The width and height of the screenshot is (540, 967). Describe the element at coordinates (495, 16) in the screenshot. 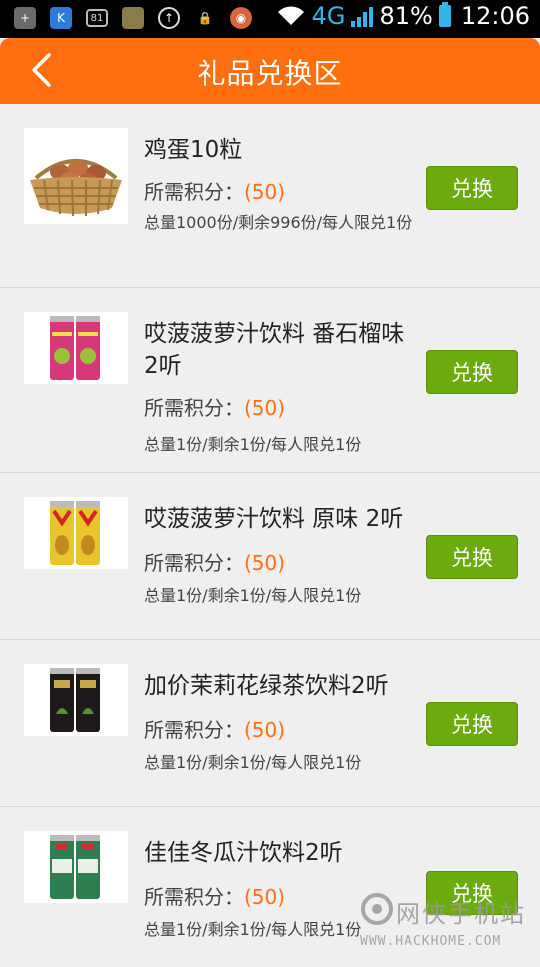

I see `clock: 12:06` at that location.